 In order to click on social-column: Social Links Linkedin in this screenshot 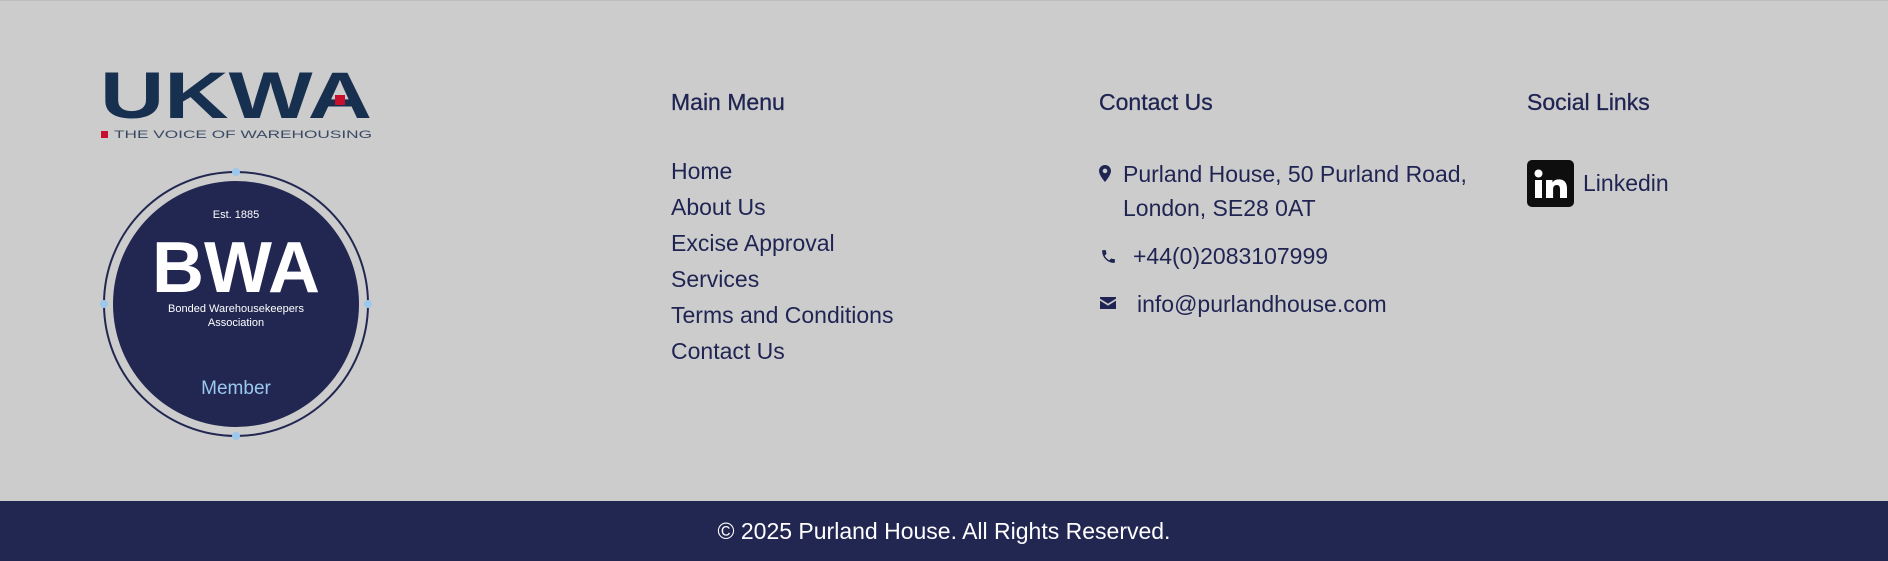, I will do `click(1677, 147)`.